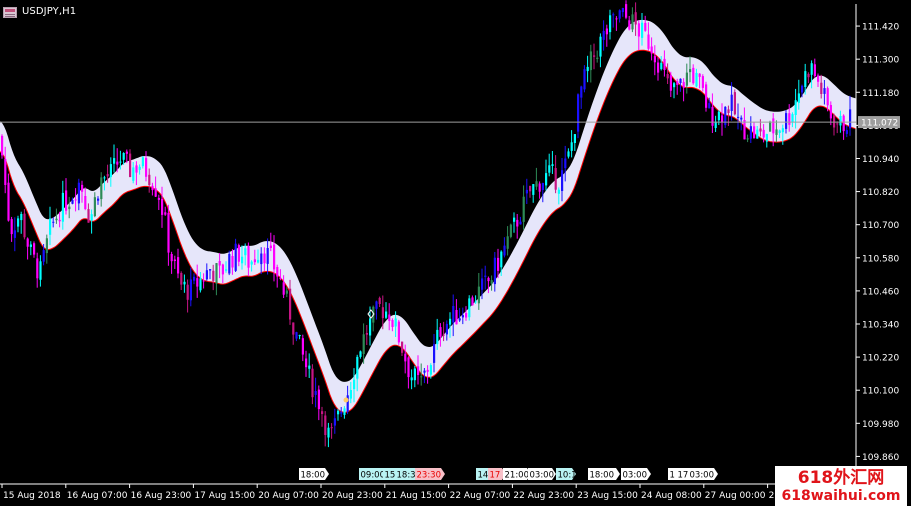  Describe the element at coordinates (480, 496) in the screenshot. I see `x-tick-label: 22 Aug 07:00` at that location.